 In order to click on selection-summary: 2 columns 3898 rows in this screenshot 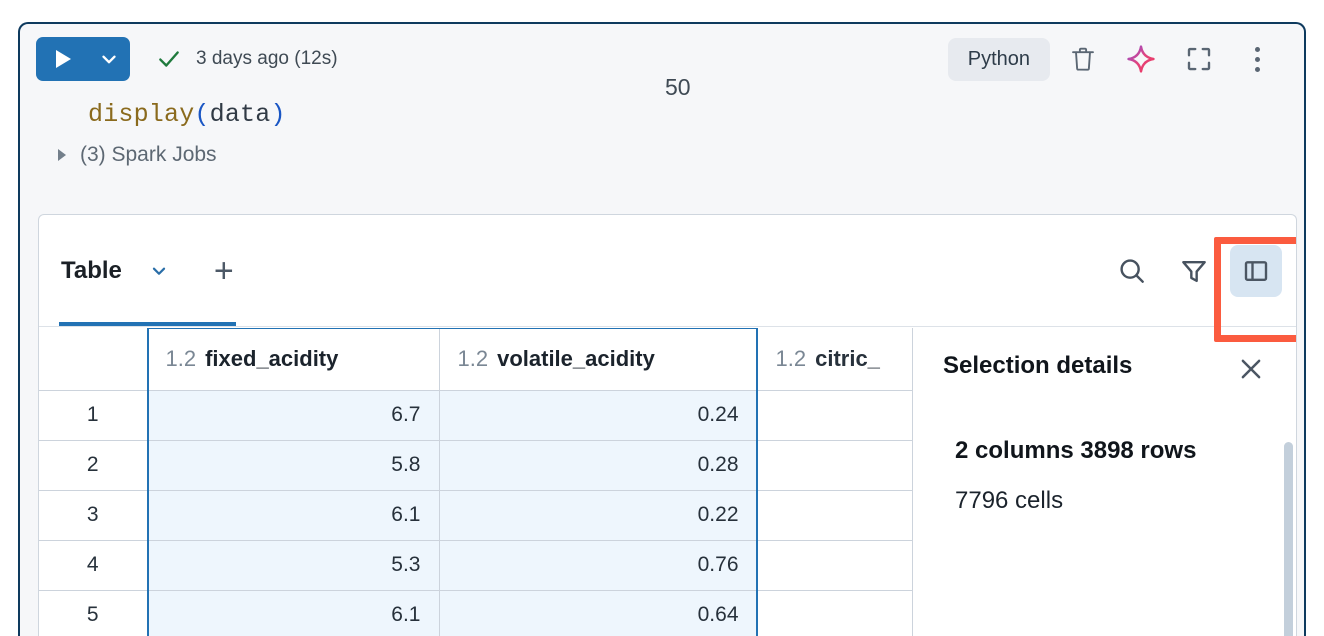, I will do `click(1076, 450)`.